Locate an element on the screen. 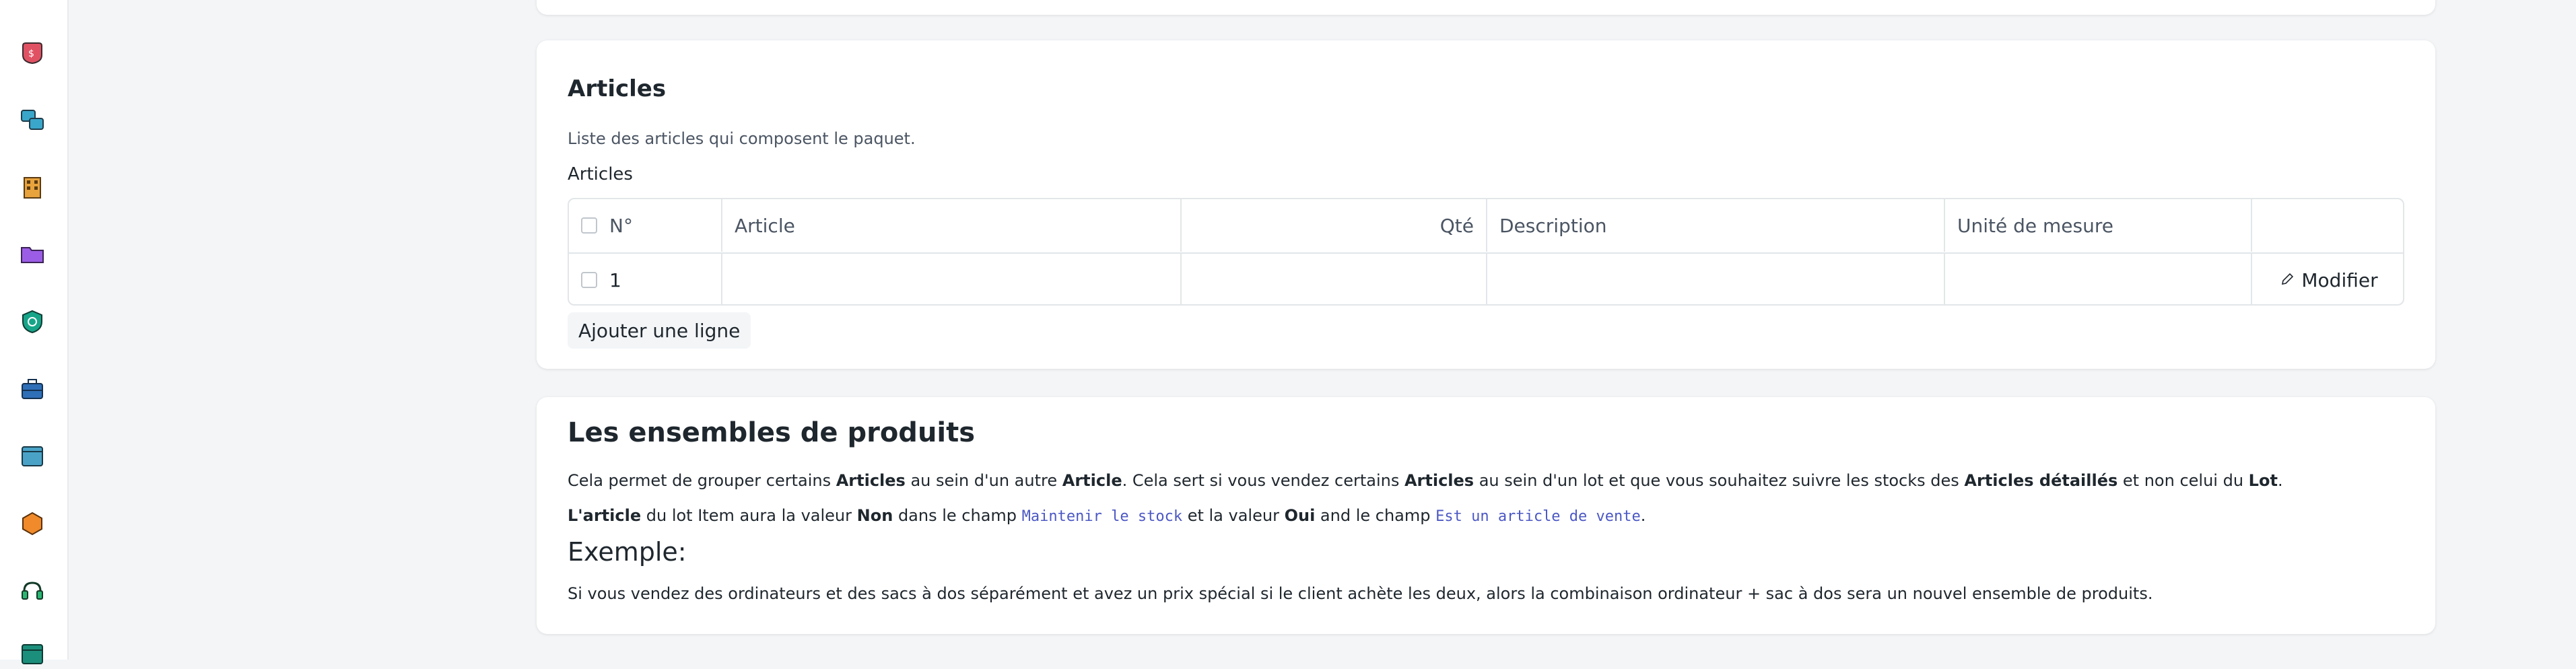 Image resolution: width=2576 pixels, height=669 pixels. folder-icon is located at coordinates (32, 254).